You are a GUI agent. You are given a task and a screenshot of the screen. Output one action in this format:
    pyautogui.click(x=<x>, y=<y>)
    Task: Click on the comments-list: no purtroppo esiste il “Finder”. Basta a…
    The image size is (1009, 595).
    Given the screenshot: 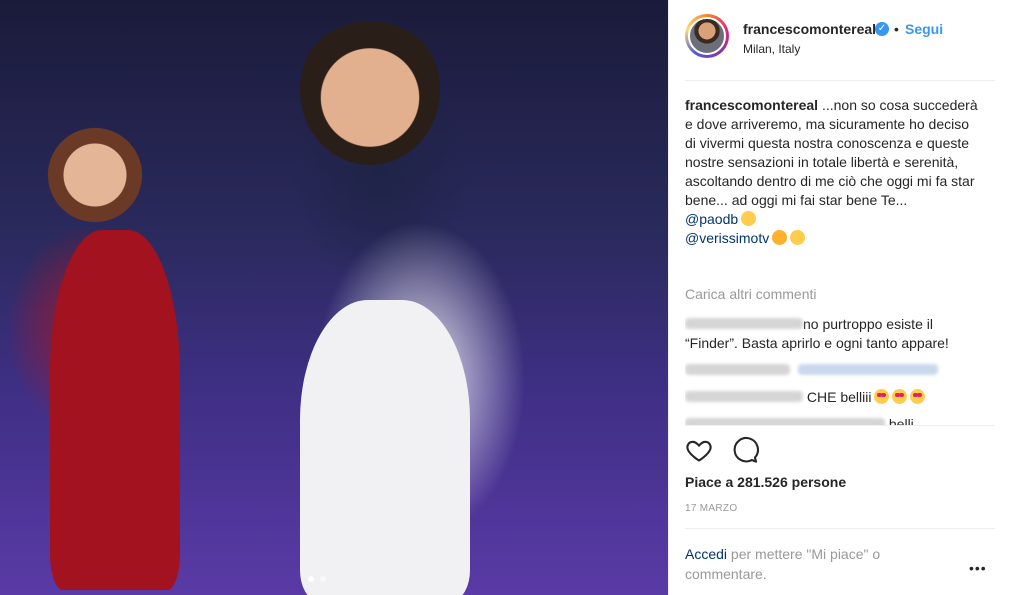 What is the action you would take?
    pyautogui.click(x=835, y=369)
    